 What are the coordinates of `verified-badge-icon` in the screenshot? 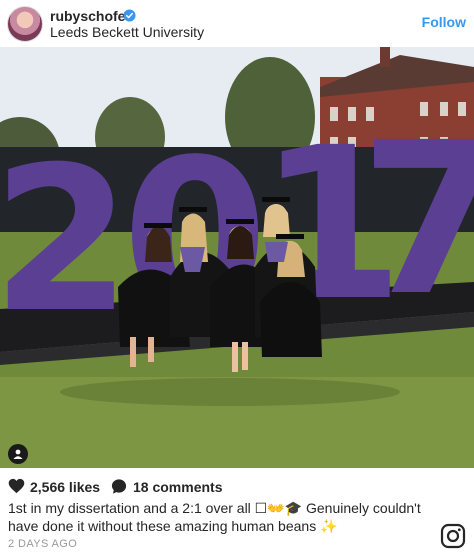 It's located at (129, 15).